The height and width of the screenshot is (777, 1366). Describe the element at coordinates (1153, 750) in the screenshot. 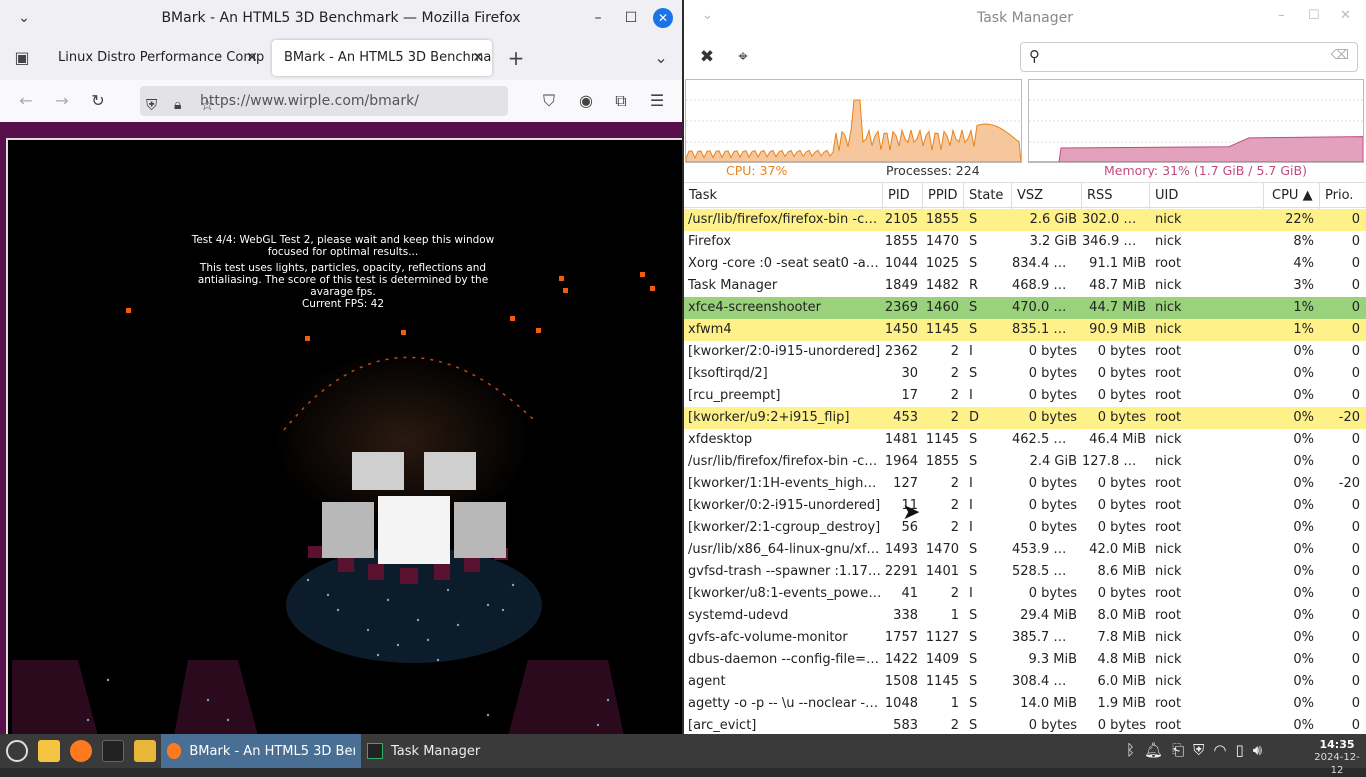

I see `notification-bell-icon: 🔔︎` at that location.